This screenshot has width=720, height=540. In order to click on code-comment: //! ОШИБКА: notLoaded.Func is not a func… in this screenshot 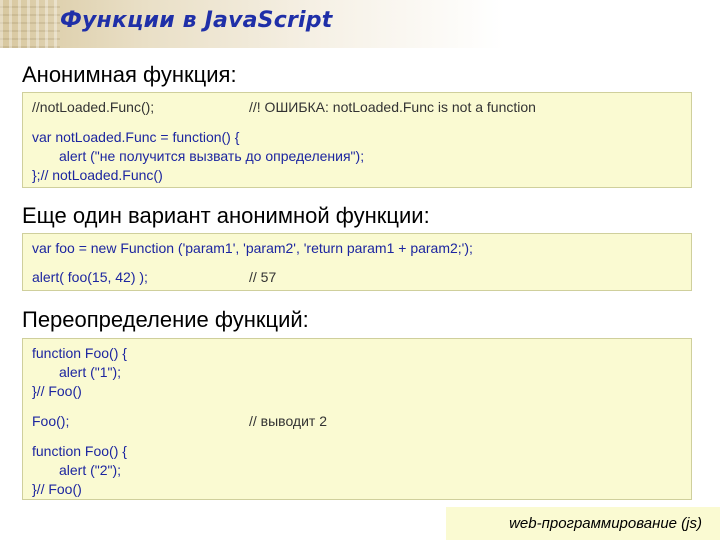, I will do `click(392, 107)`.